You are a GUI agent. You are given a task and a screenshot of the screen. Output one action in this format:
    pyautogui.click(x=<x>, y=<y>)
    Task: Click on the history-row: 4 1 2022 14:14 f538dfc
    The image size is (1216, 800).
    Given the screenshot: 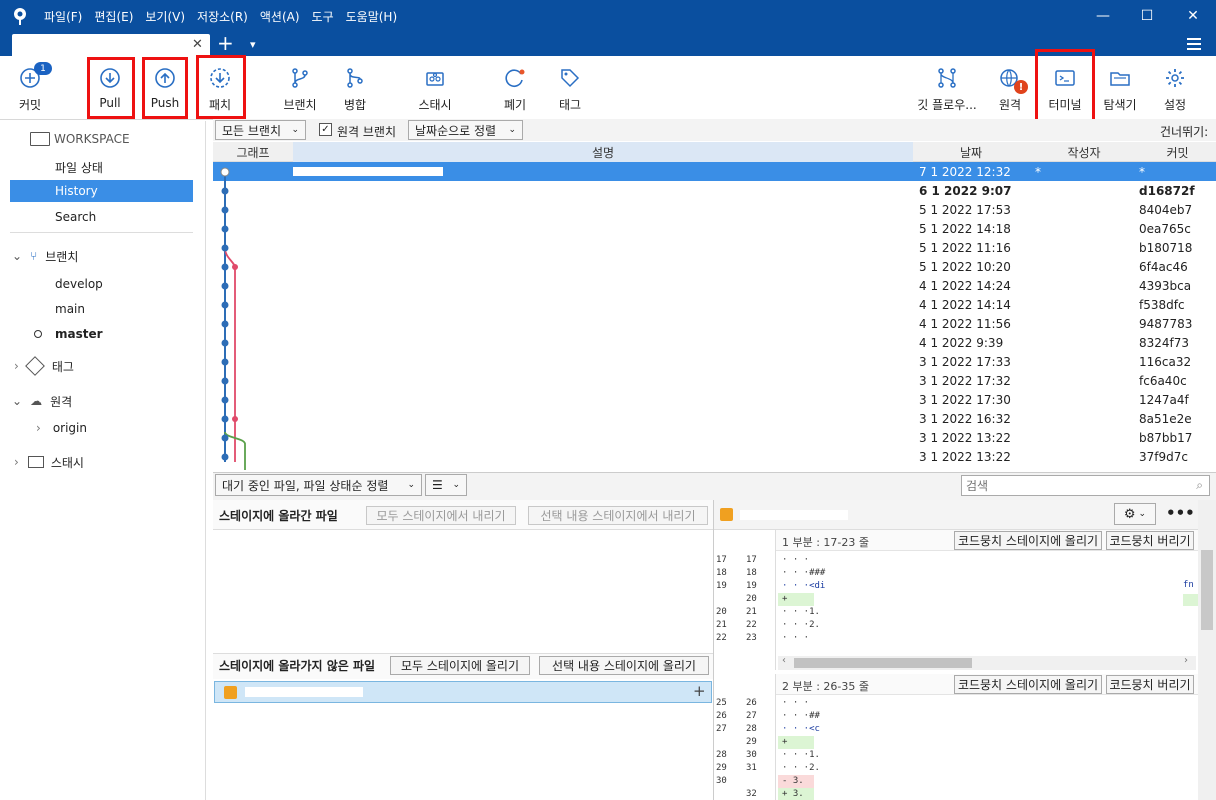 What is the action you would take?
    pyautogui.click(x=714, y=304)
    